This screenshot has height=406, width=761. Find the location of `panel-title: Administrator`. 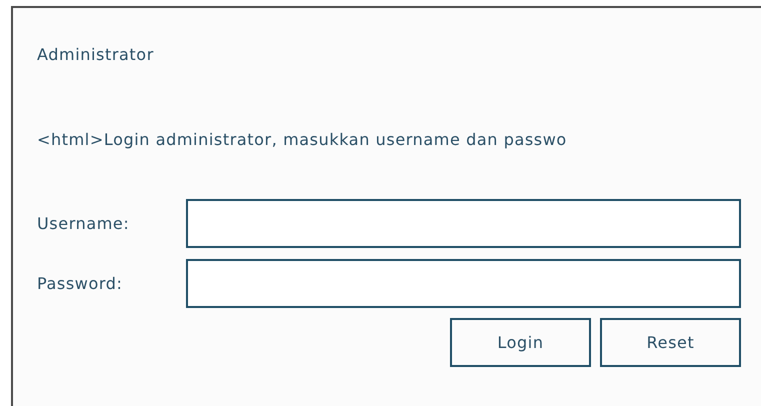

panel-title: Administrator is located at coordinates (95, 54).